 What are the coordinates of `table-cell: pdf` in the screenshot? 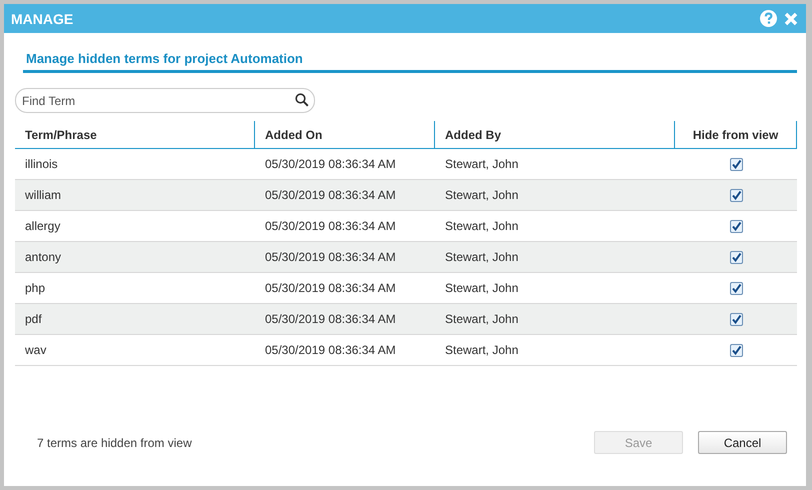 It's located at (33, 319).